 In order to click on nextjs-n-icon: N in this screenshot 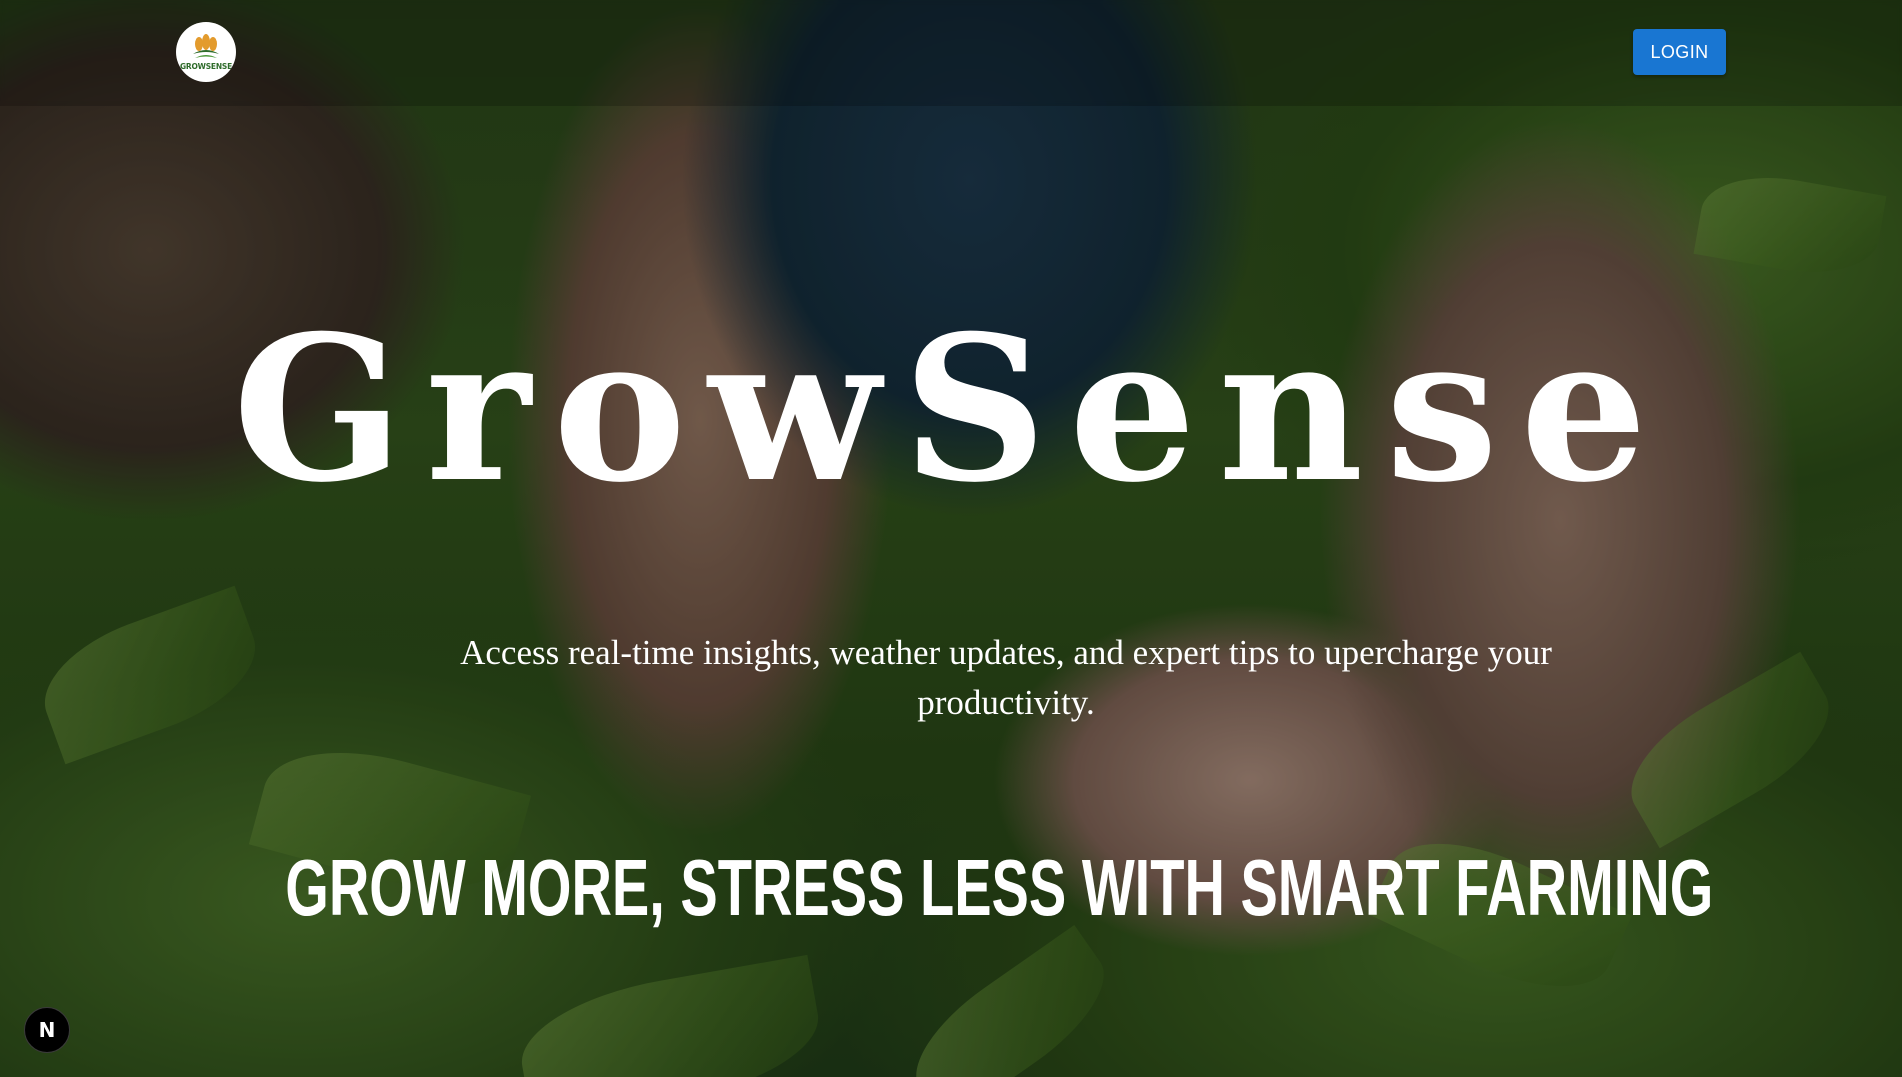, I will do `click(47, 1030)`.